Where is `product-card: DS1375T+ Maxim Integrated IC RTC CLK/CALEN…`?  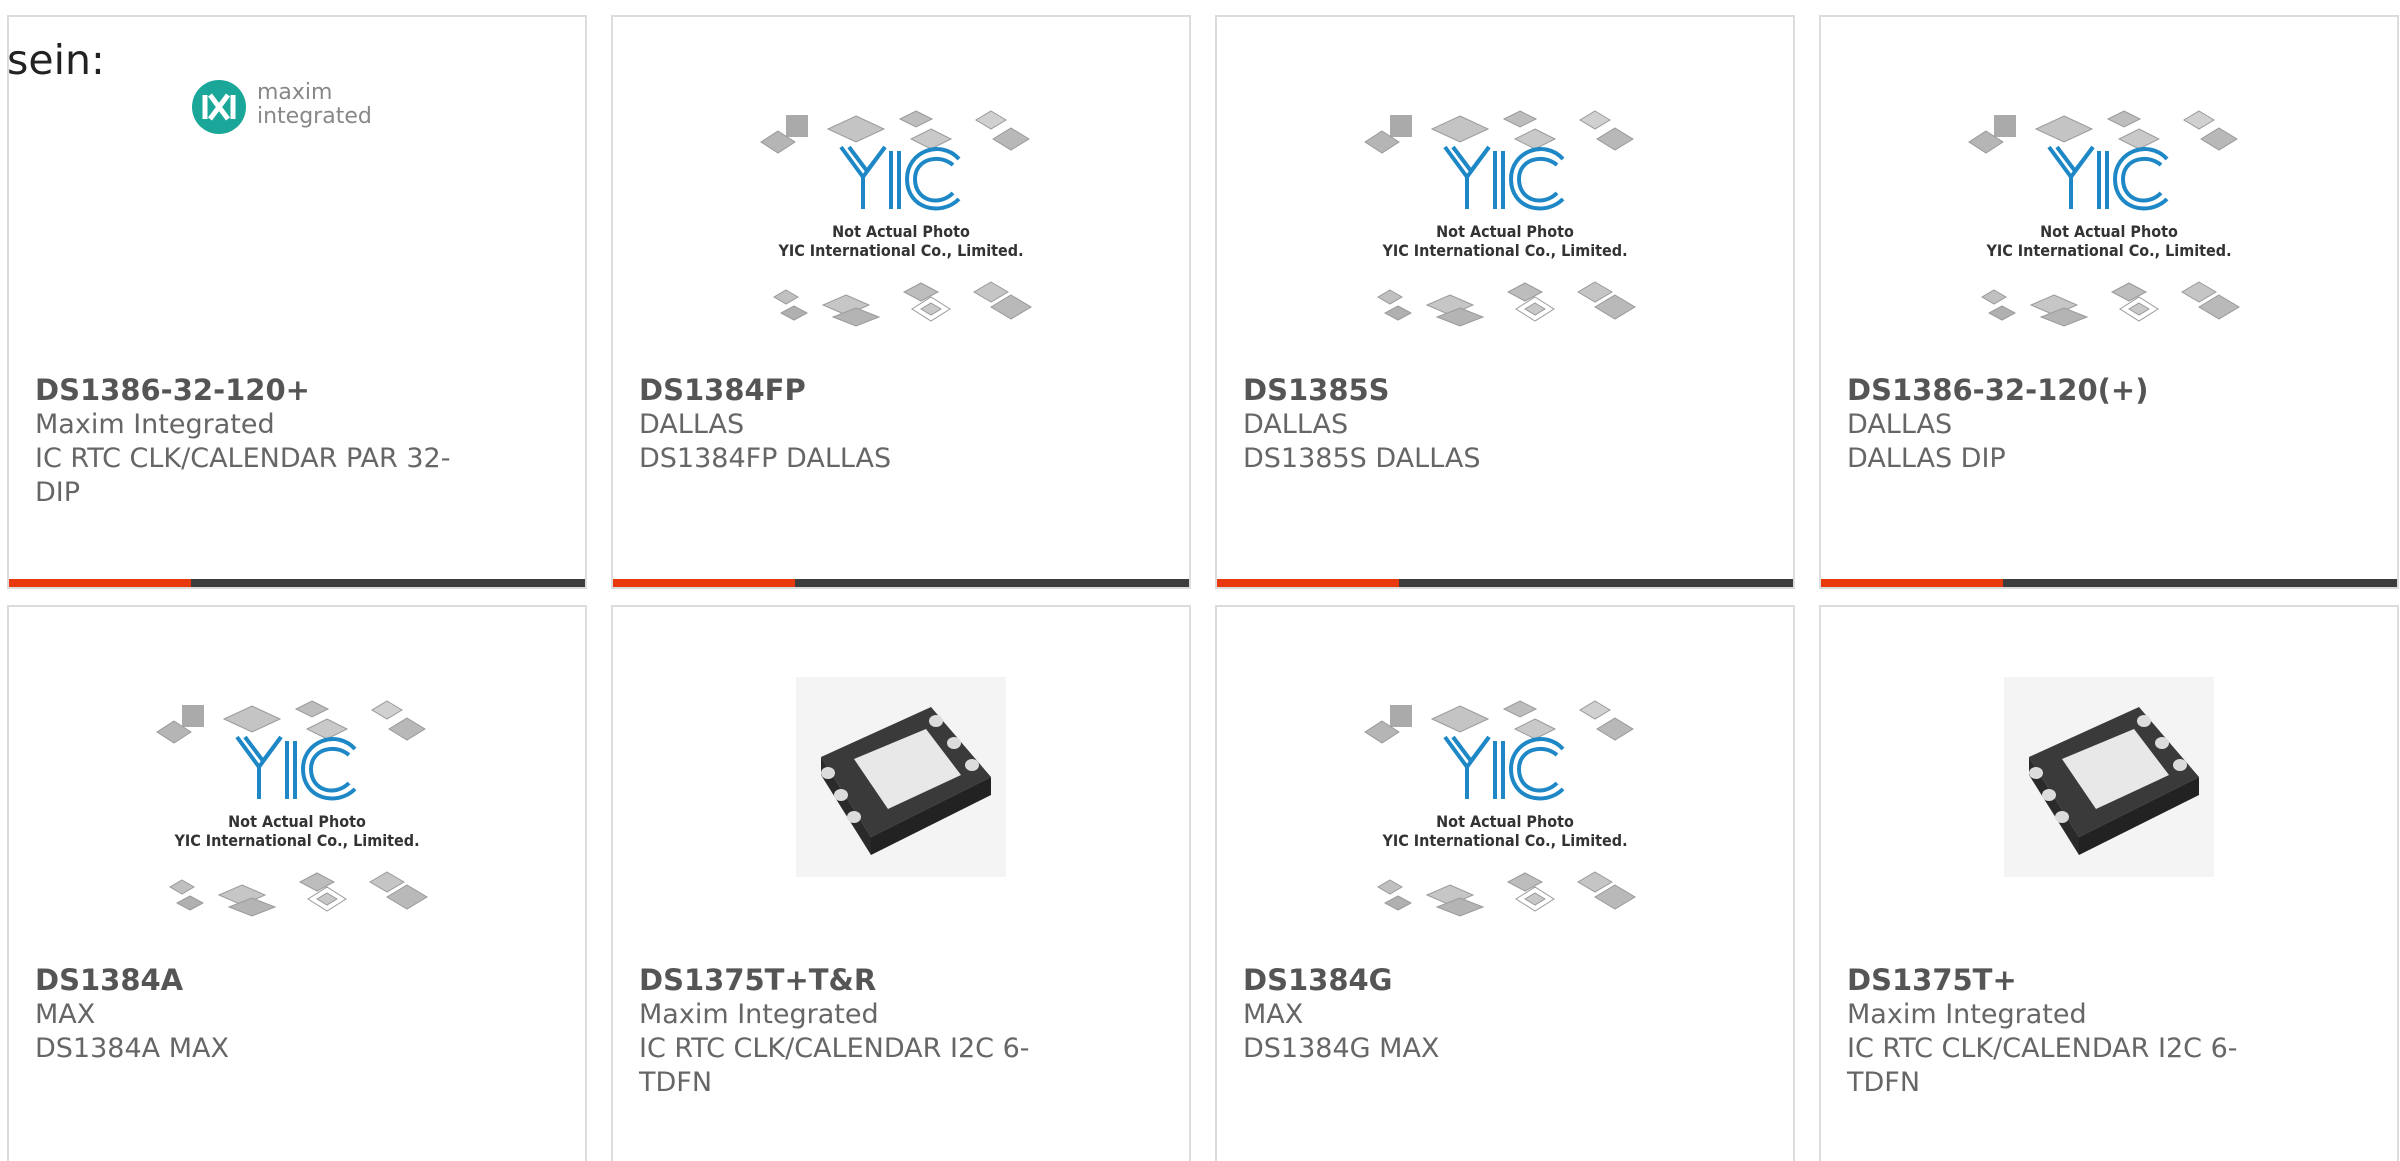 product-card: DS1375T+ Maxim Integrated IC RTC CLK/CALEN… is located at coordinates (2109, 883).